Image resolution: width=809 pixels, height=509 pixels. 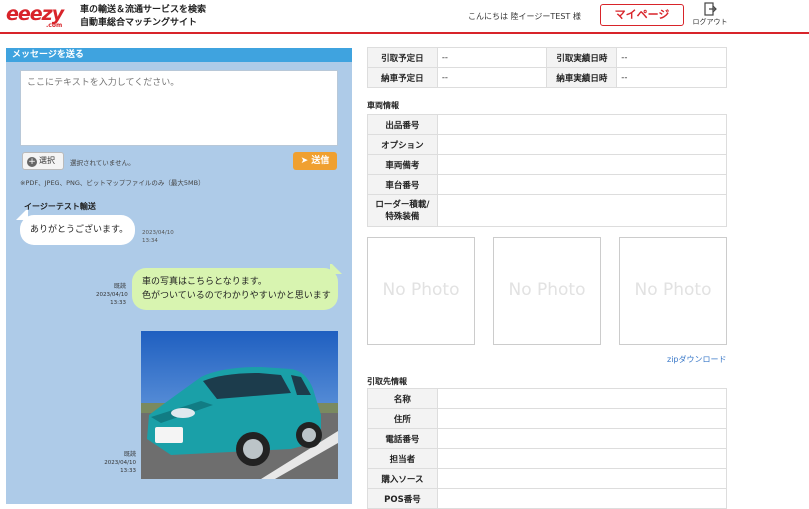 I want to click on vehicle-row-label: ローダー積載/特殊装備, so click(x=402, y=210).